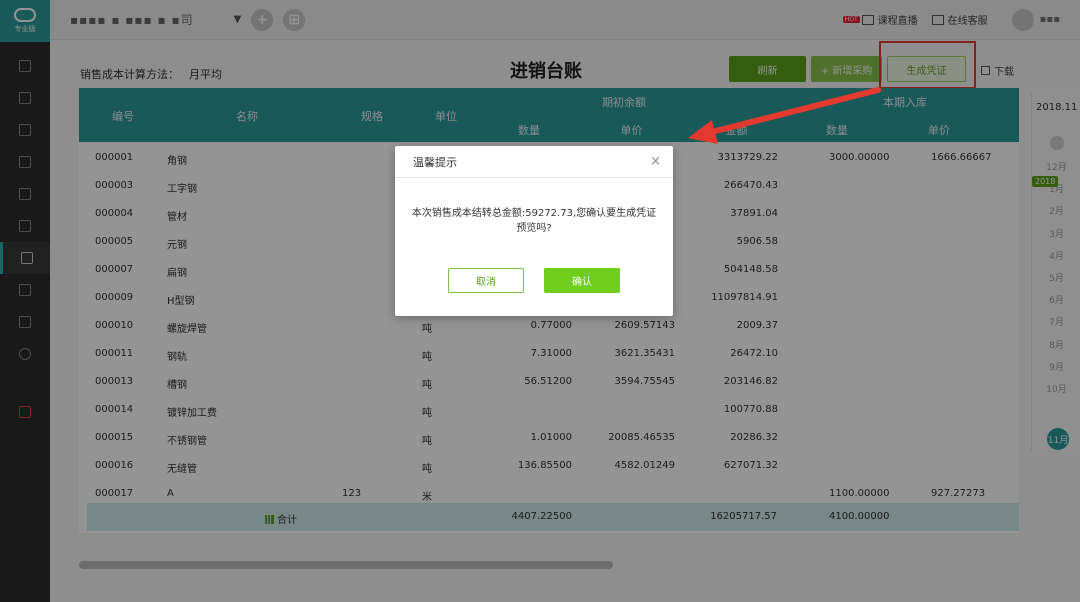 The image size is (1080, 602). I want to click on confirm-button: 确认, so click(582, 280).